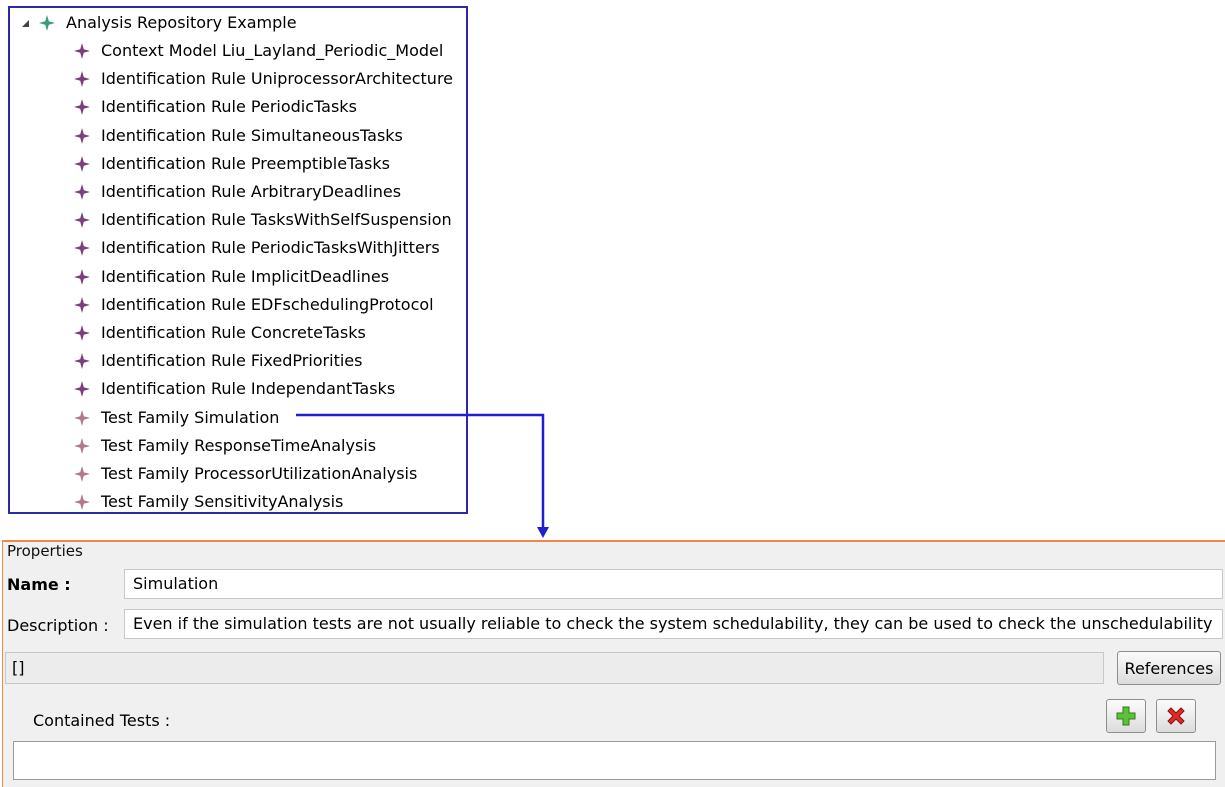  I want to click on tree-item: Identification Rule ImplicitDeadlines, so click(231, 277).